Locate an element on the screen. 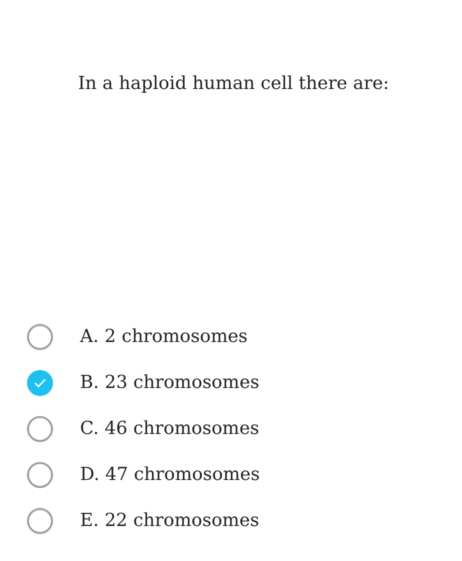 The width and height of the screenshot is (462, 561). option-label: C. 46 chromosomes is located at coordinates (170, 428).